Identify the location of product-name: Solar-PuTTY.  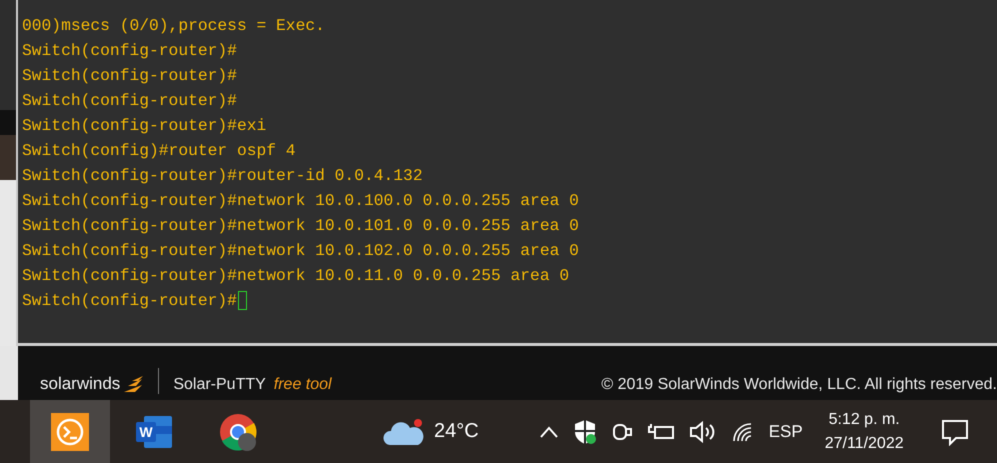
(219, 385).